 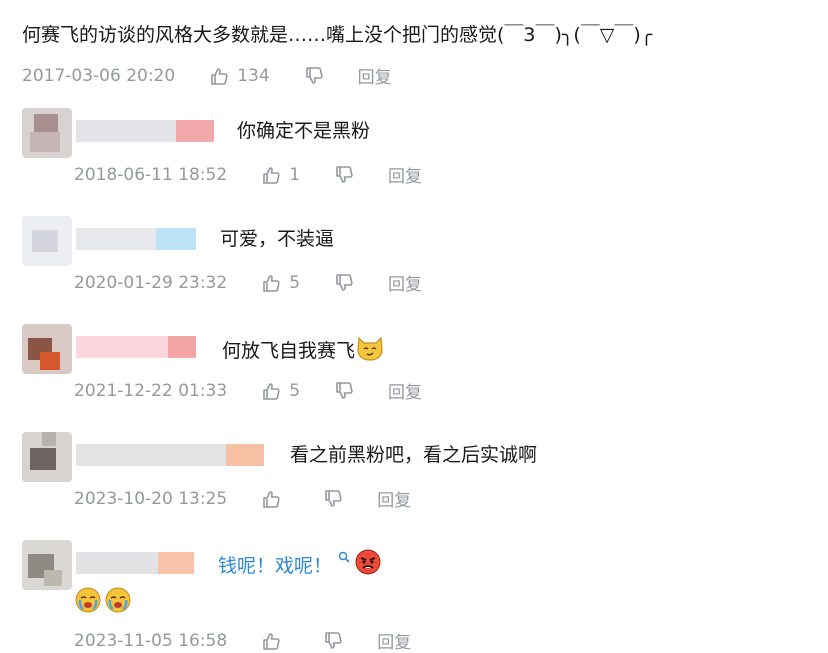 What do you see at coordinates (248, 283) in the screenshot?
I see `reply-meta: 2020-01-29 23:32 5 回复` at bounding box center [248, 283].